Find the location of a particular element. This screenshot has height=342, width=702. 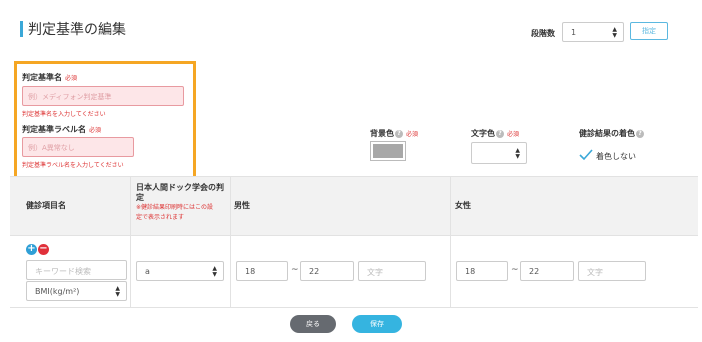

result-color-label: 健診結果の着色? is located at coordinates (611, 133).